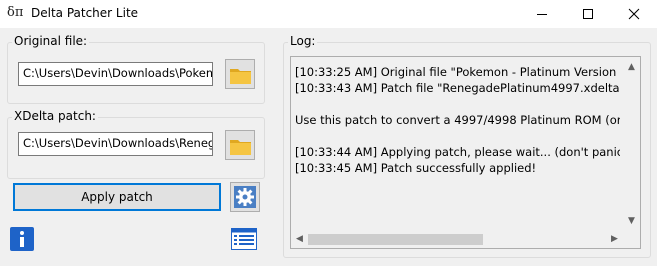 This screenshot has width=657, height=266. I want to click on scroll-left-icon: ◀, so click(299, 239).